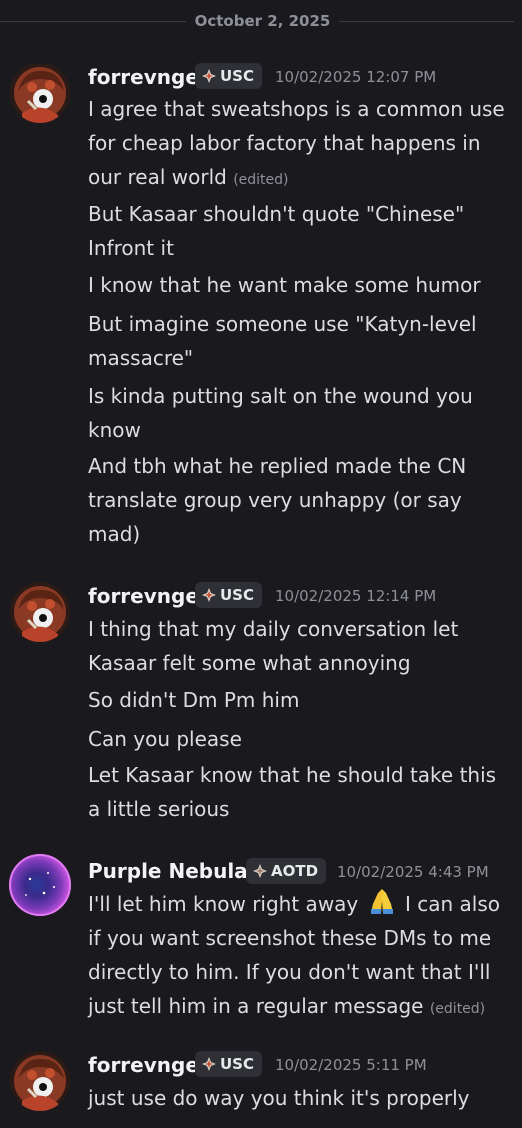  I want to click on message-text: just use do way you think it's properly, so click(279, 1098).